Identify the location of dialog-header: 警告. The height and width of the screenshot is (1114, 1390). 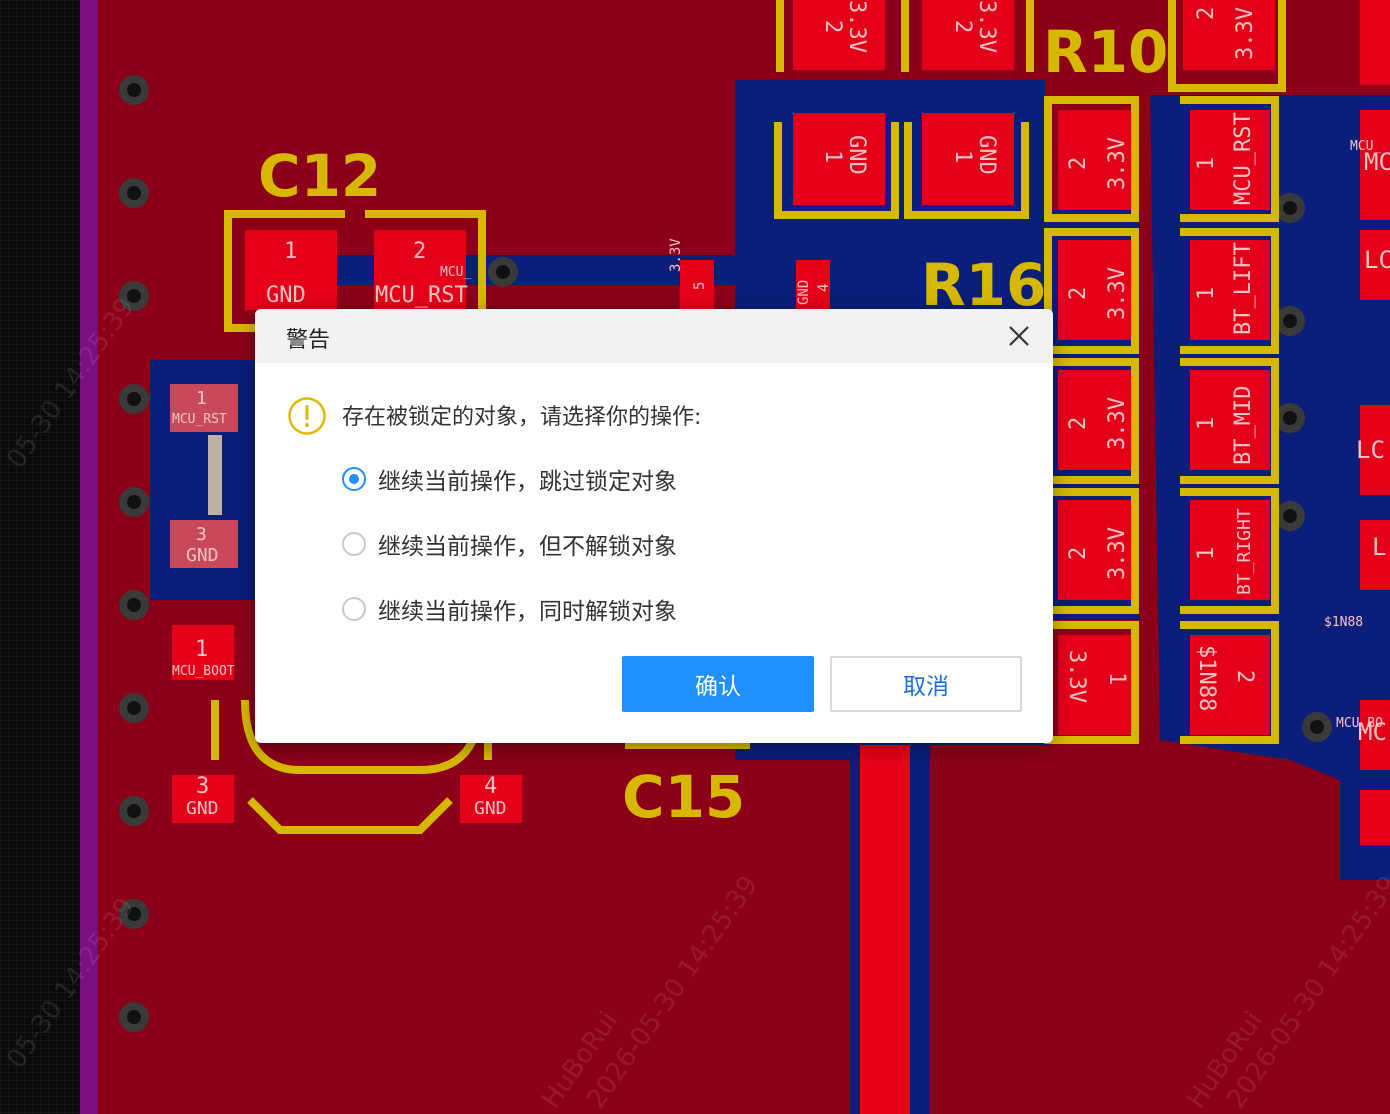
(654, 336).